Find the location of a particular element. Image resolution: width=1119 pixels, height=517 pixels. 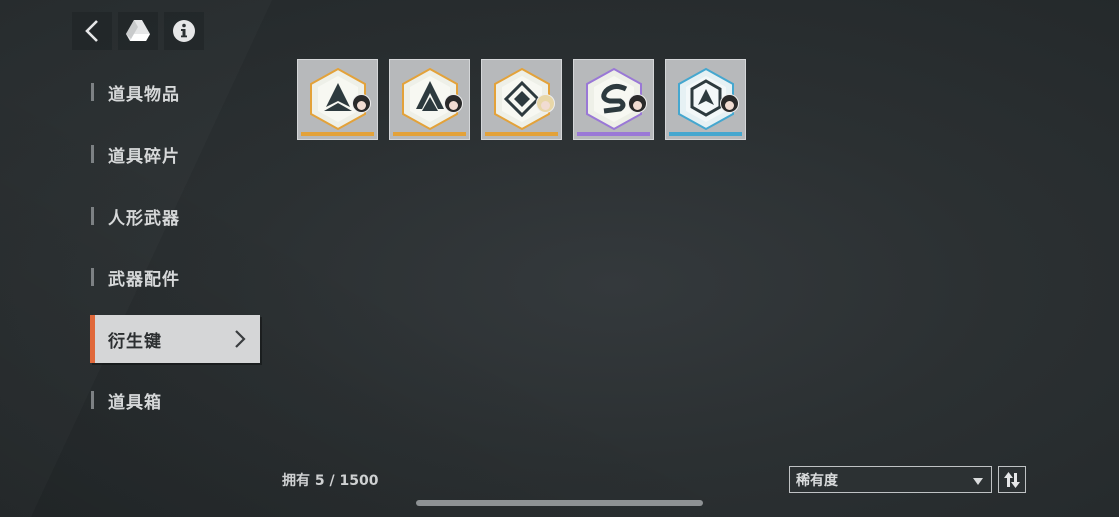

info-button is located at coordinates (184, 31).